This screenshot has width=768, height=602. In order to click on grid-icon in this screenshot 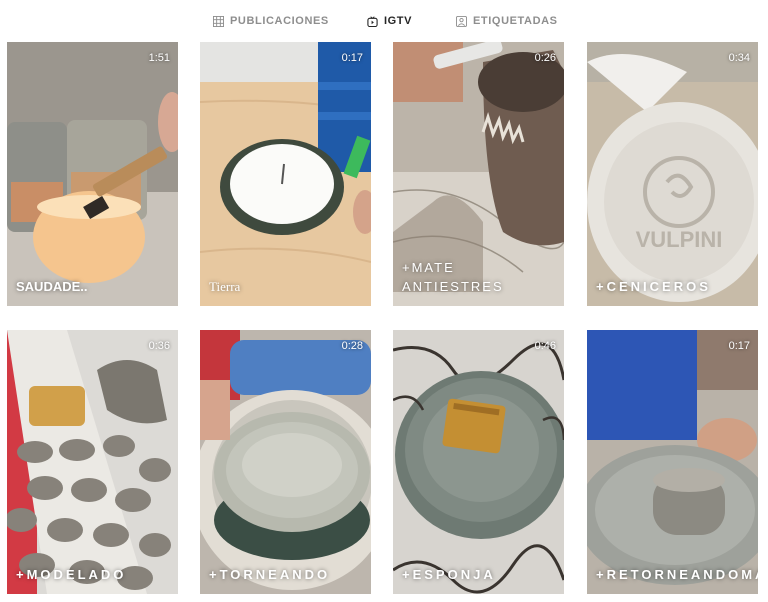, I will do `click(218, 21)`.